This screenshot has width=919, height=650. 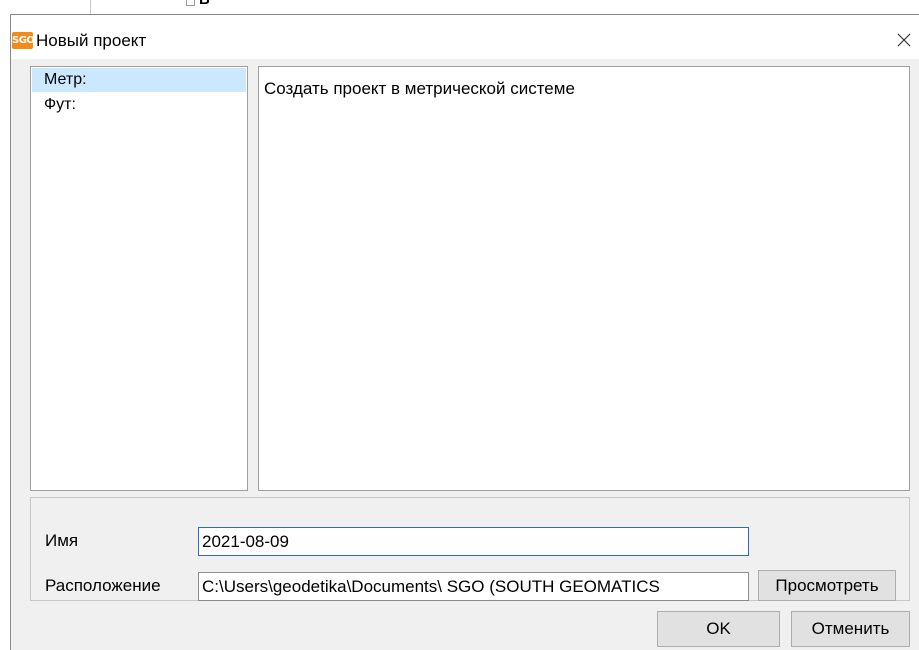 What do you see at coordinates (190, 3) in the screenshot?
I see `document-icon` at bounding box center [190, 3].